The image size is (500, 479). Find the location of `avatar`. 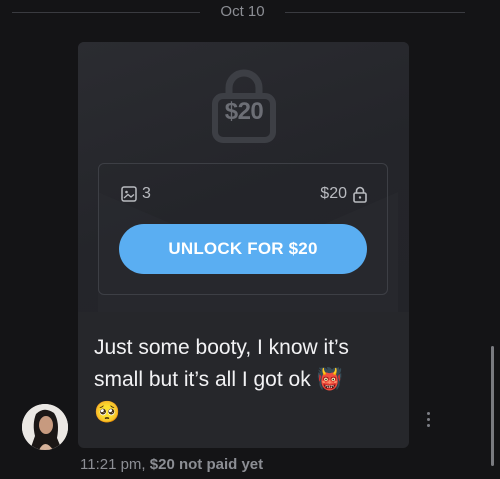

avatar is located at coordinates (45, 427).